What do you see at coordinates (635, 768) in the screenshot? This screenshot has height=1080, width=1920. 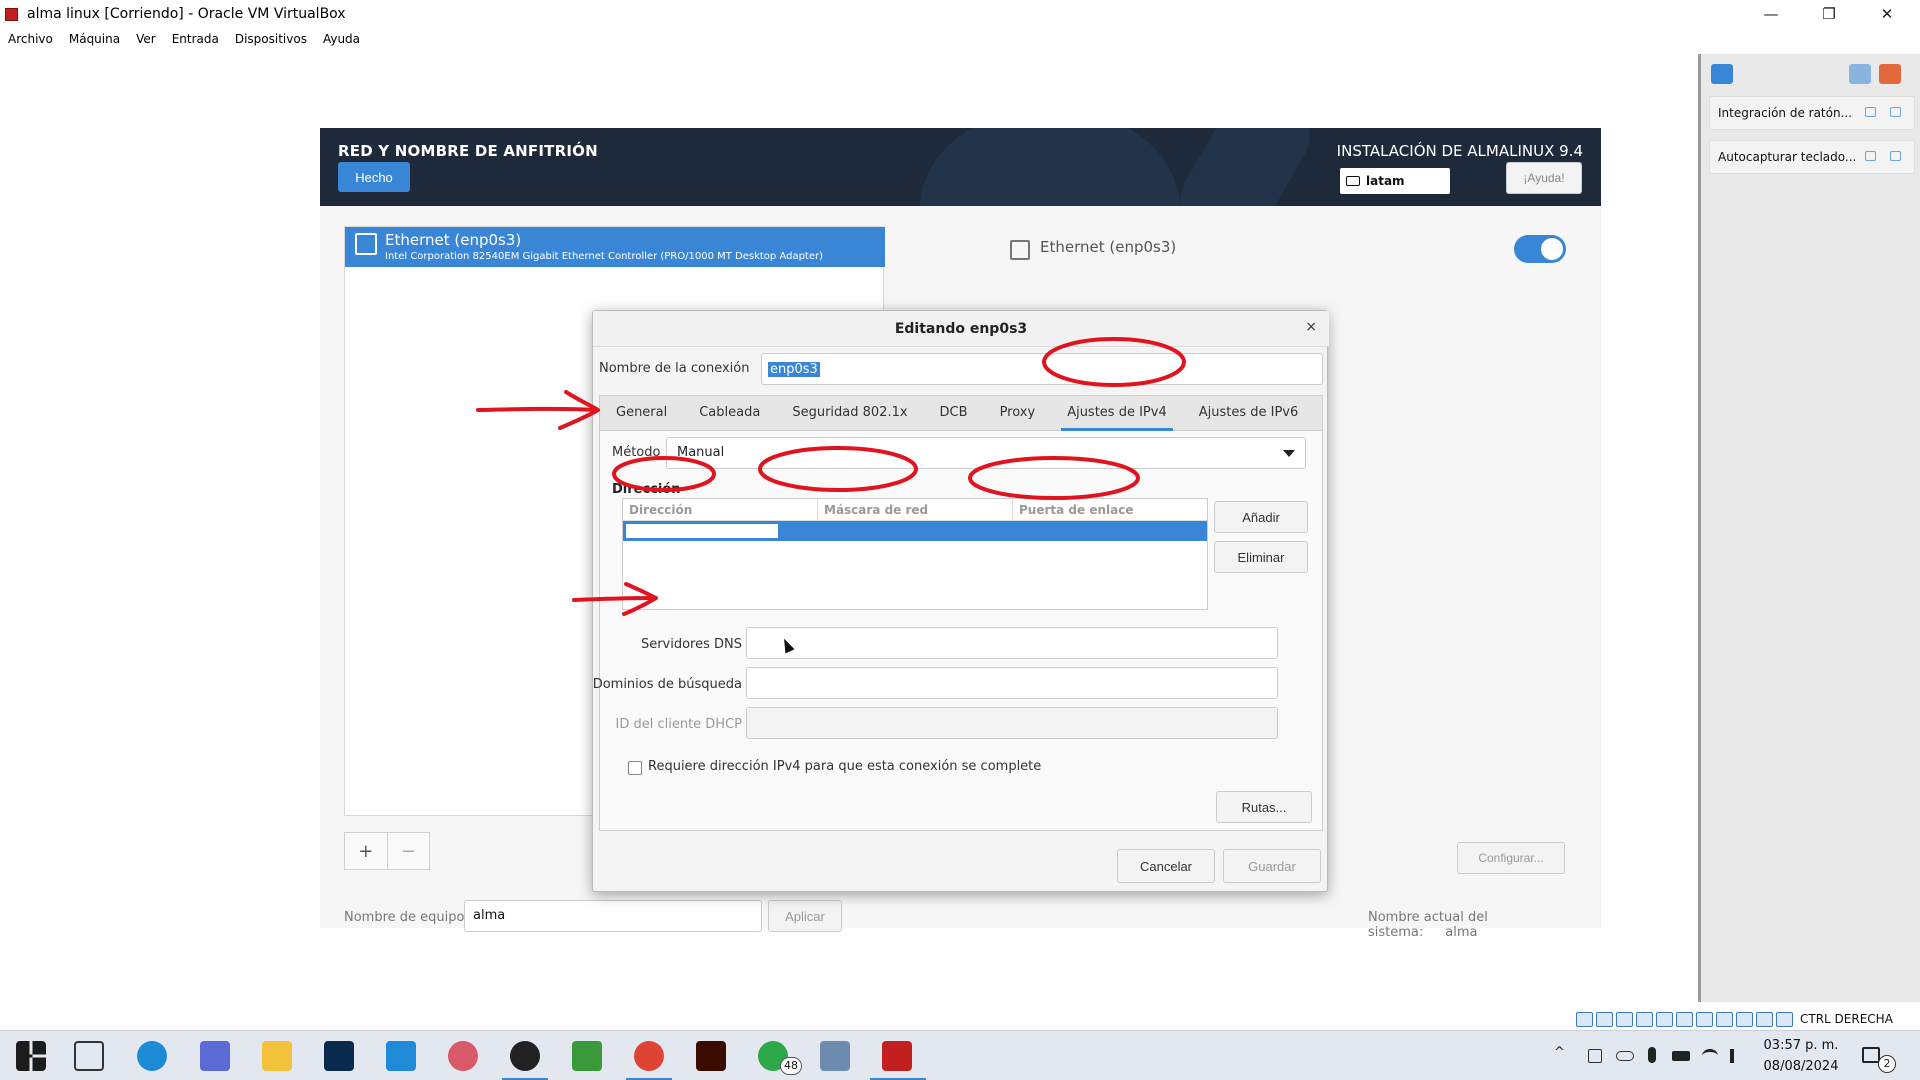 I see `require-ipv4-checkbox` at bounding box center [635, 768].